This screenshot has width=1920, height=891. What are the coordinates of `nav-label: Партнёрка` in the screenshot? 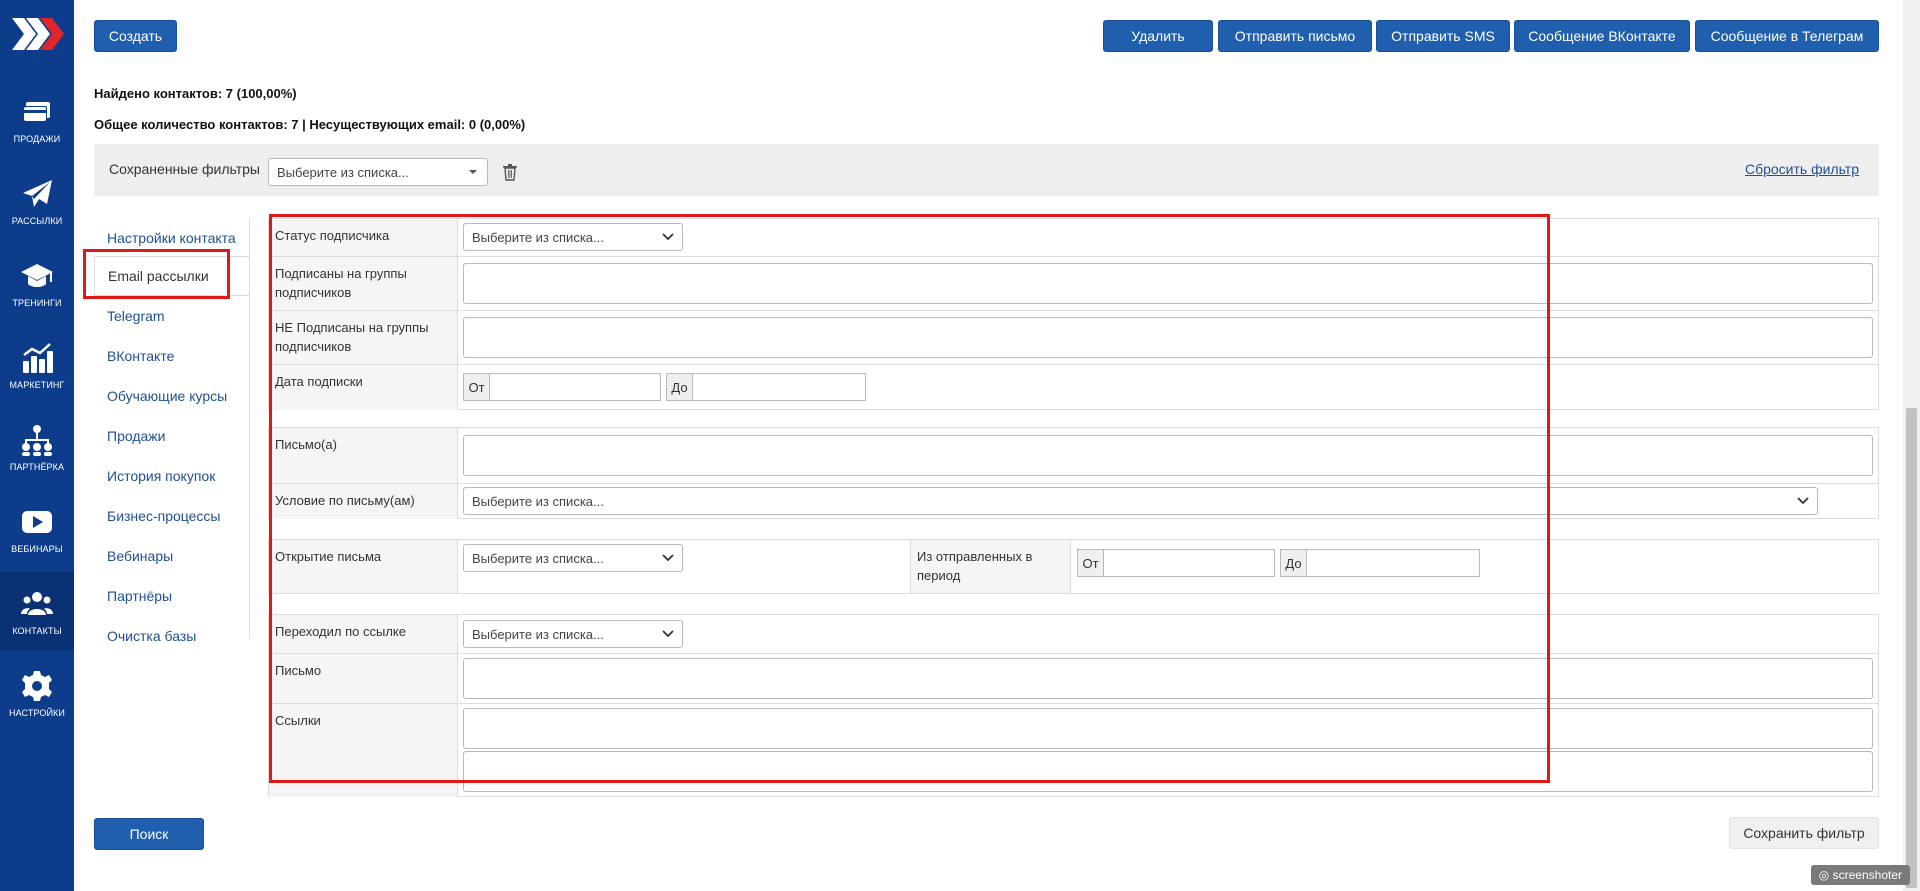 It's located at (37, 466).